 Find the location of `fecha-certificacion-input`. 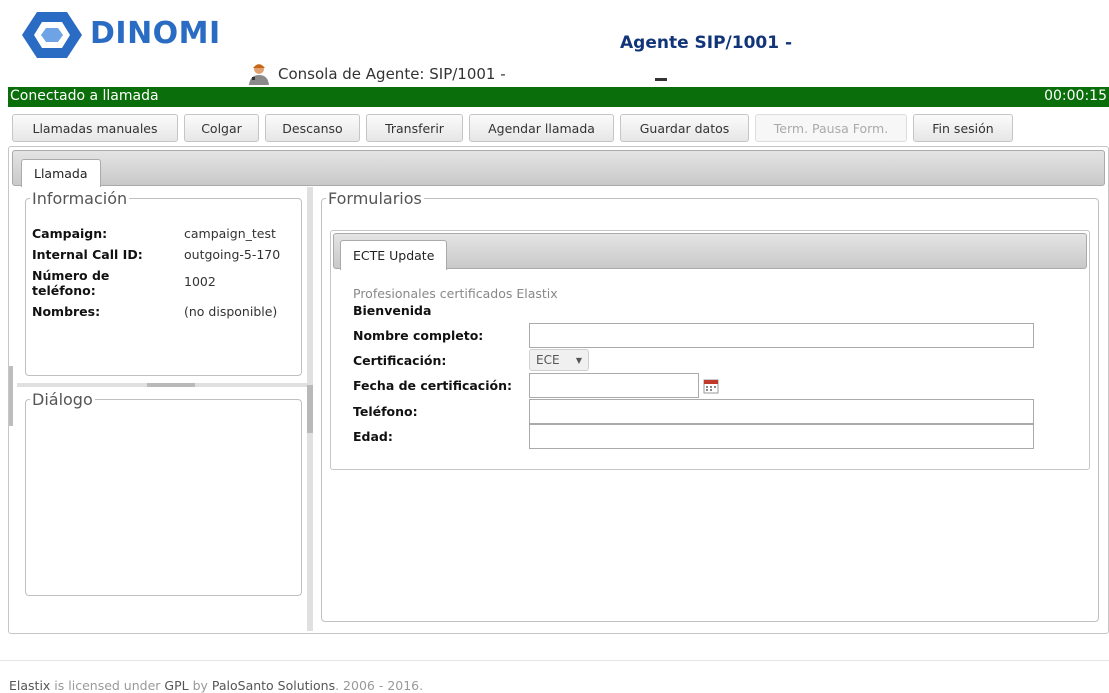

fecha-certificacion-input is located at coordinates (614, 385).